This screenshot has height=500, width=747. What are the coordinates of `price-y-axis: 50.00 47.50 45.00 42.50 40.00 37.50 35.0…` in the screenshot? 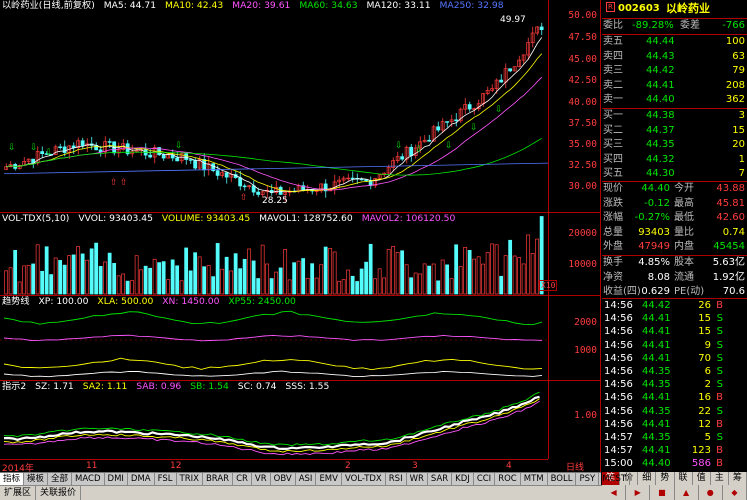 It's located at (574, 106).